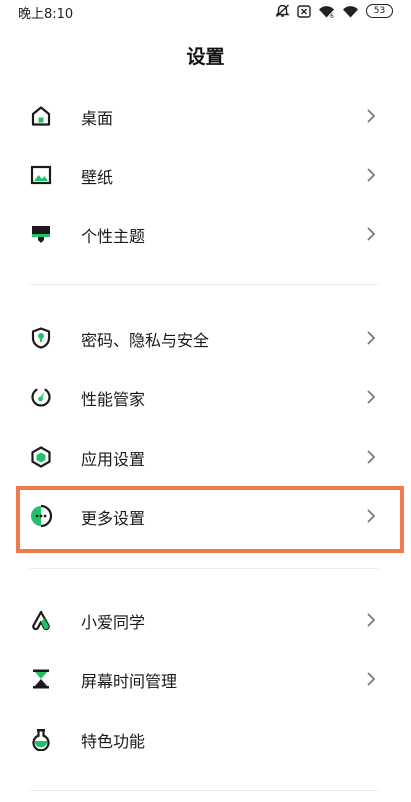 The width and height of the screenshot is (411, 802). I want to click on status-bar: 晚上8:10 6 53, so click(205, 13).